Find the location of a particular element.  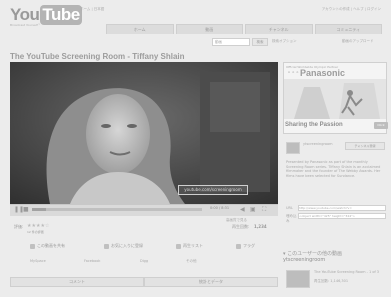

youtube-logo: You Tube is located at coordinates (46, 15).